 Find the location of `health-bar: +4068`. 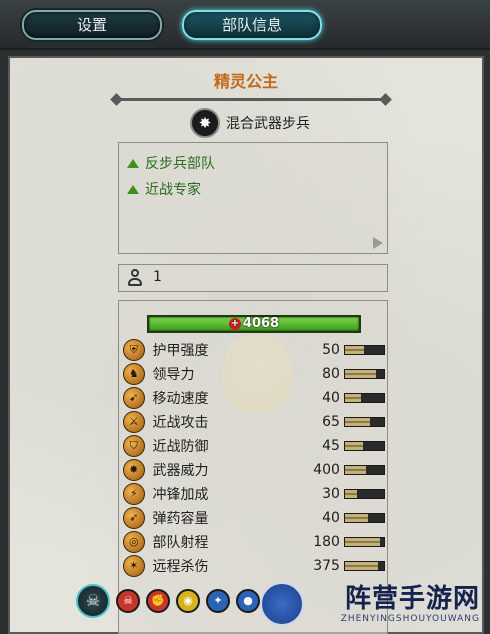

health-bar: +4068 is located at coordinates (254, 324).